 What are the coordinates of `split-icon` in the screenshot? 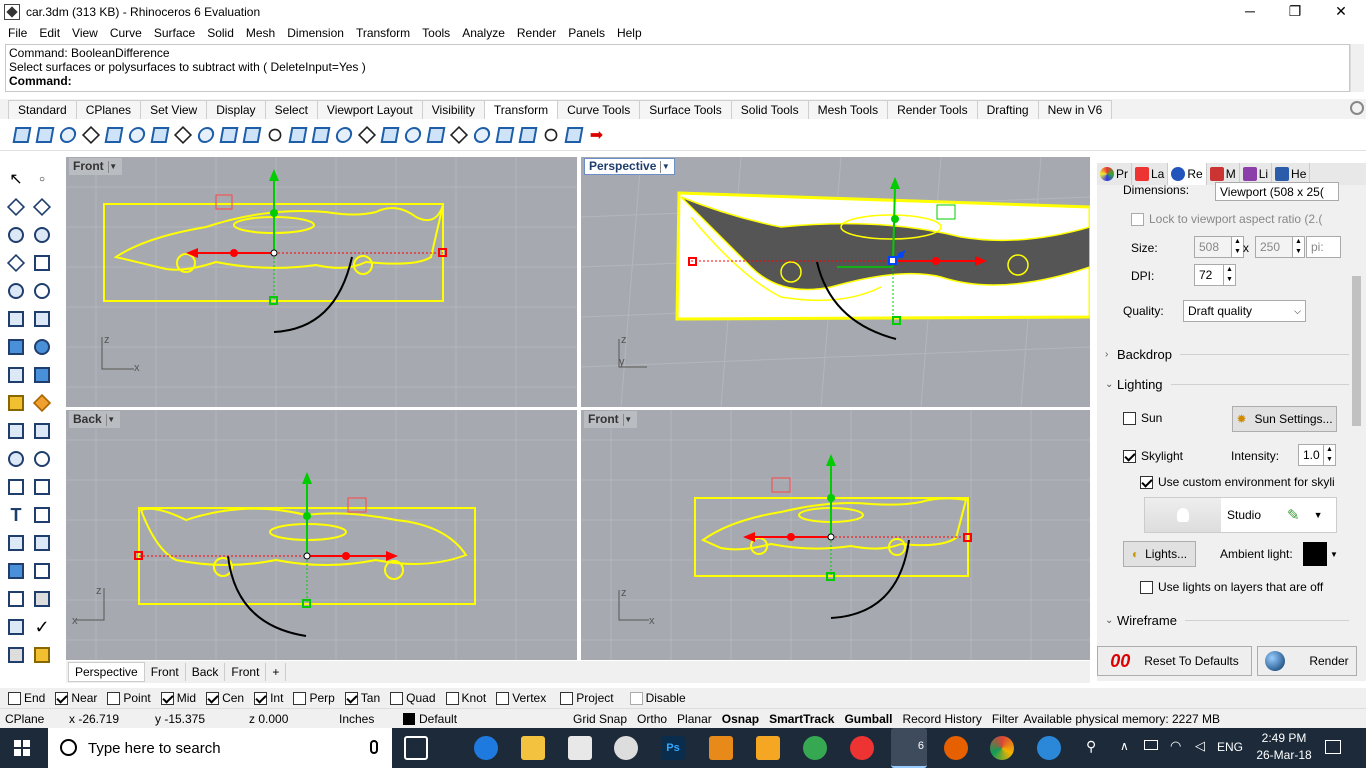 It's located at (42, 431).